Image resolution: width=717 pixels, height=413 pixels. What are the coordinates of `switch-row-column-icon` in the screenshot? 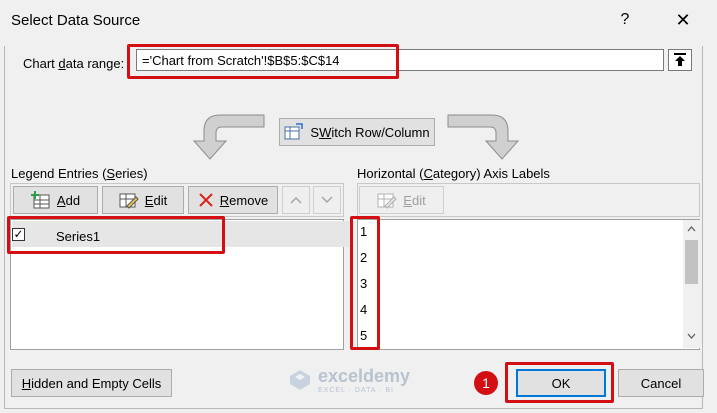 It's located at (294, 131).